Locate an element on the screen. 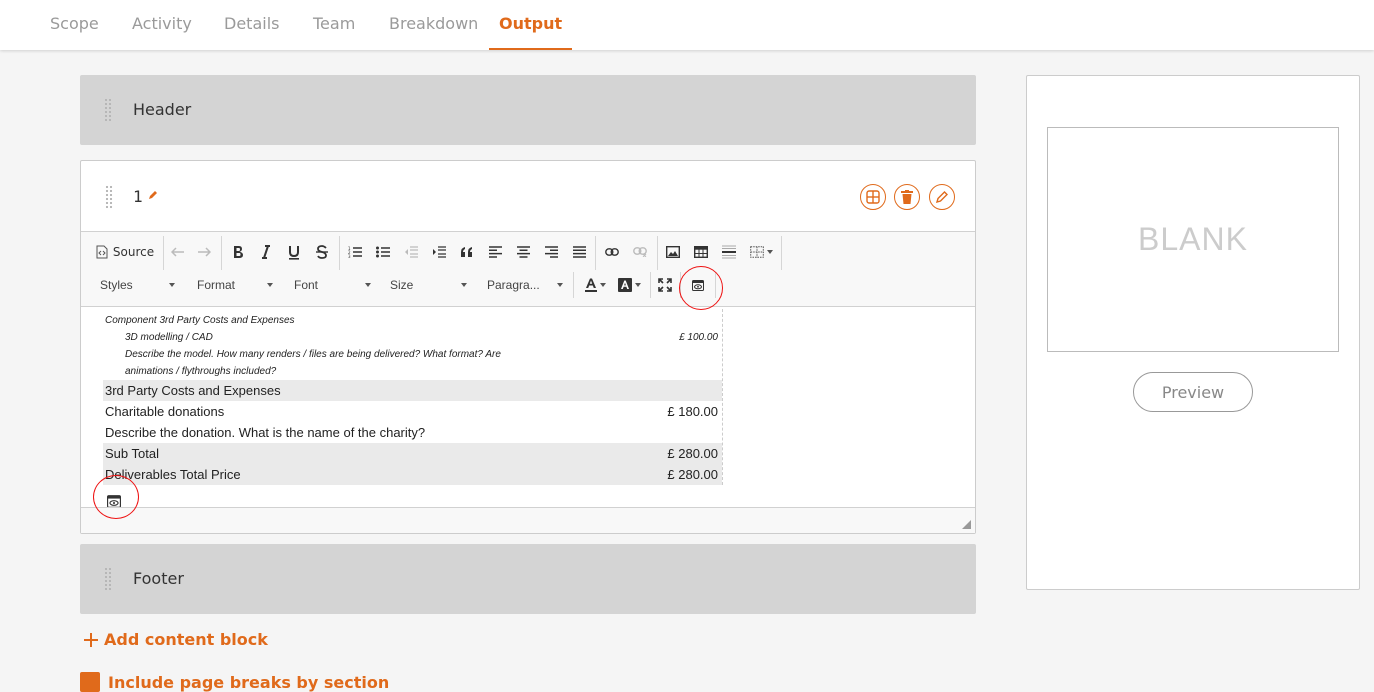 This screenshot has height=692, width=1374. undo-button is located at coordinates (178, 252).